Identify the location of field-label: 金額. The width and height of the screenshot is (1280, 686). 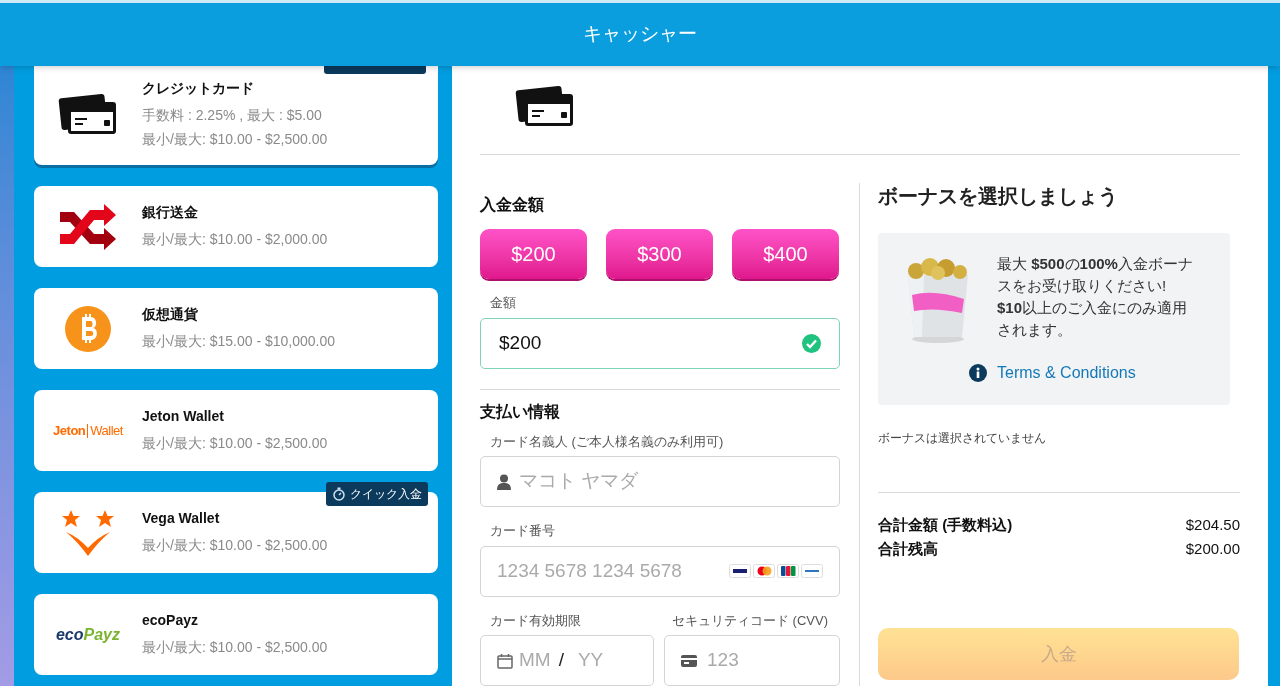
(503, 303).